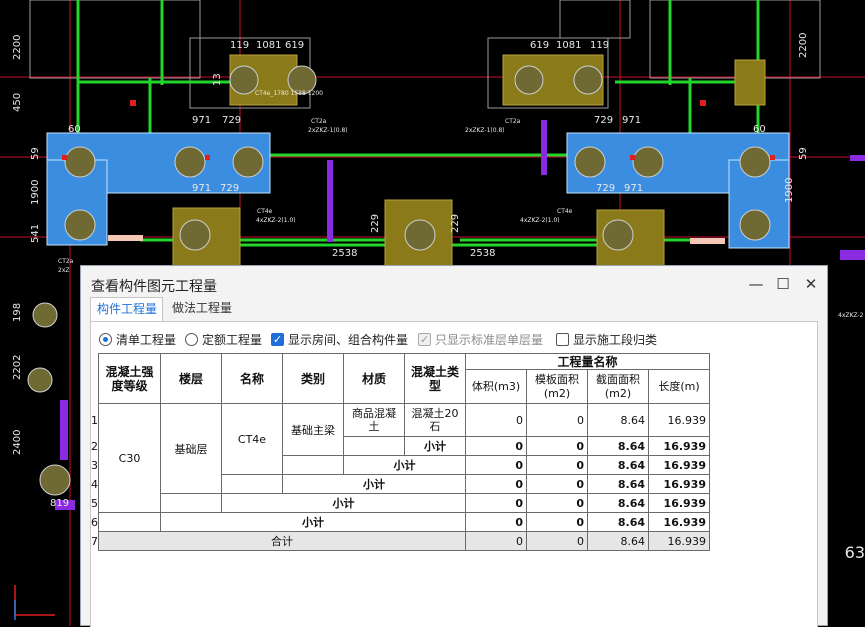 This screenshot has height=627, width=865. Describe the element at coordinates (94, 541) in the screenshot. I see `row-number: 7` at that location.